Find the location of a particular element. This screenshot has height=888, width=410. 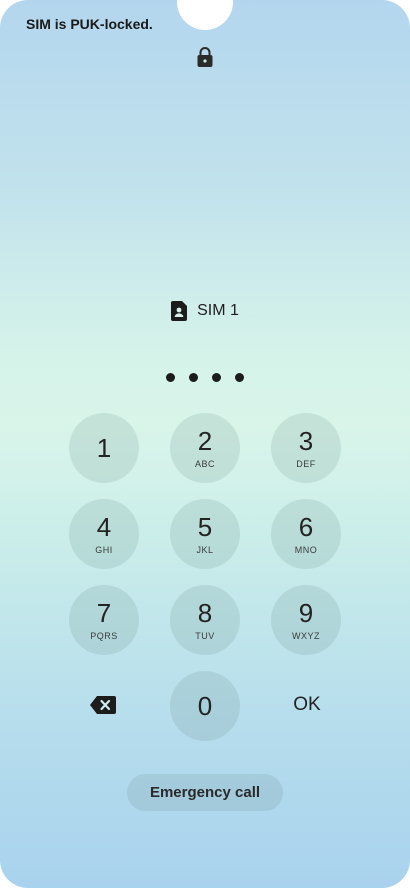

key-9: 9 WXYZ is located at coordinates (306, 620).